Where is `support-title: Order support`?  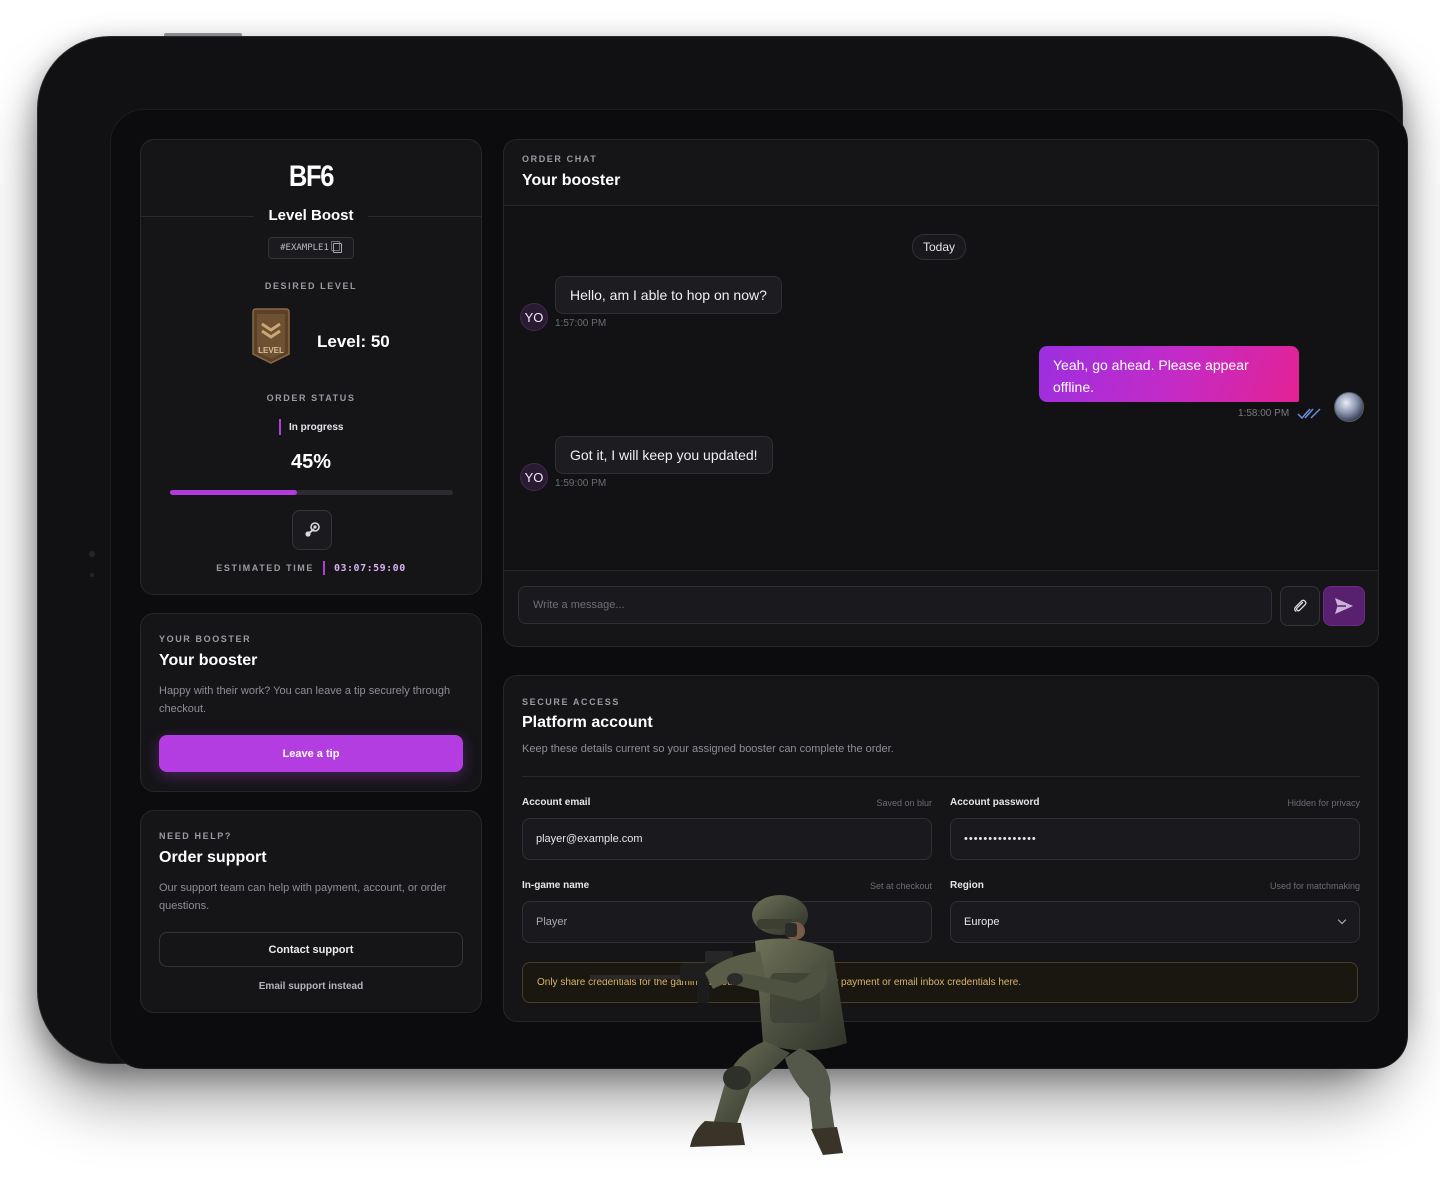 support-title: Order support is located at coordinates (213, 857).